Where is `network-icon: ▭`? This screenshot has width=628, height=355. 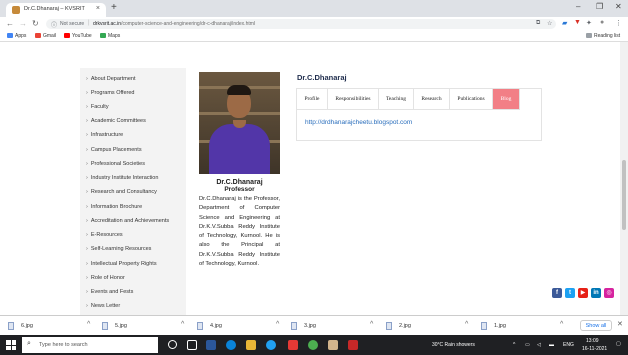 network-icon: ▭ is located at coordinates (527, 345).